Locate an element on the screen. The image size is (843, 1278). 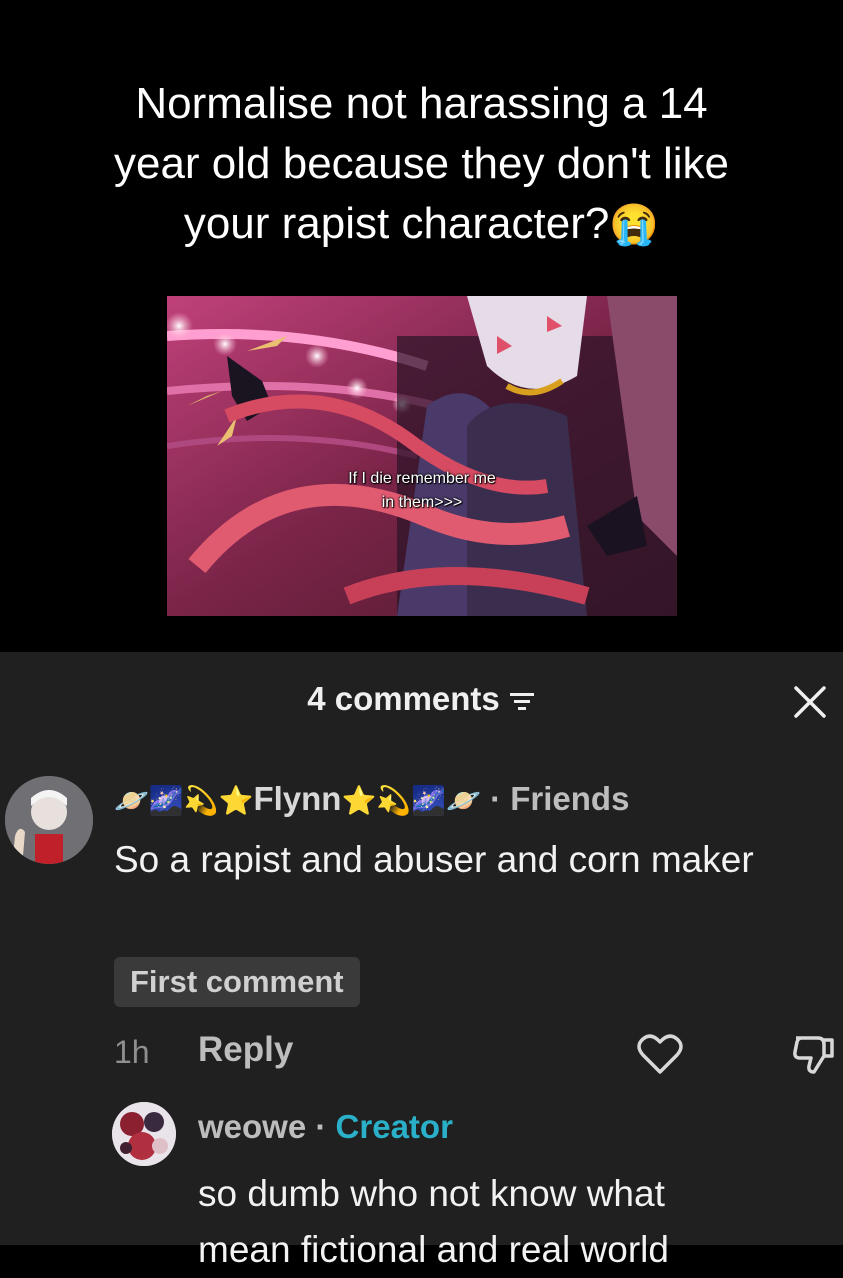
caption-line-2: in them>>> is located at coordinates (422, 502).